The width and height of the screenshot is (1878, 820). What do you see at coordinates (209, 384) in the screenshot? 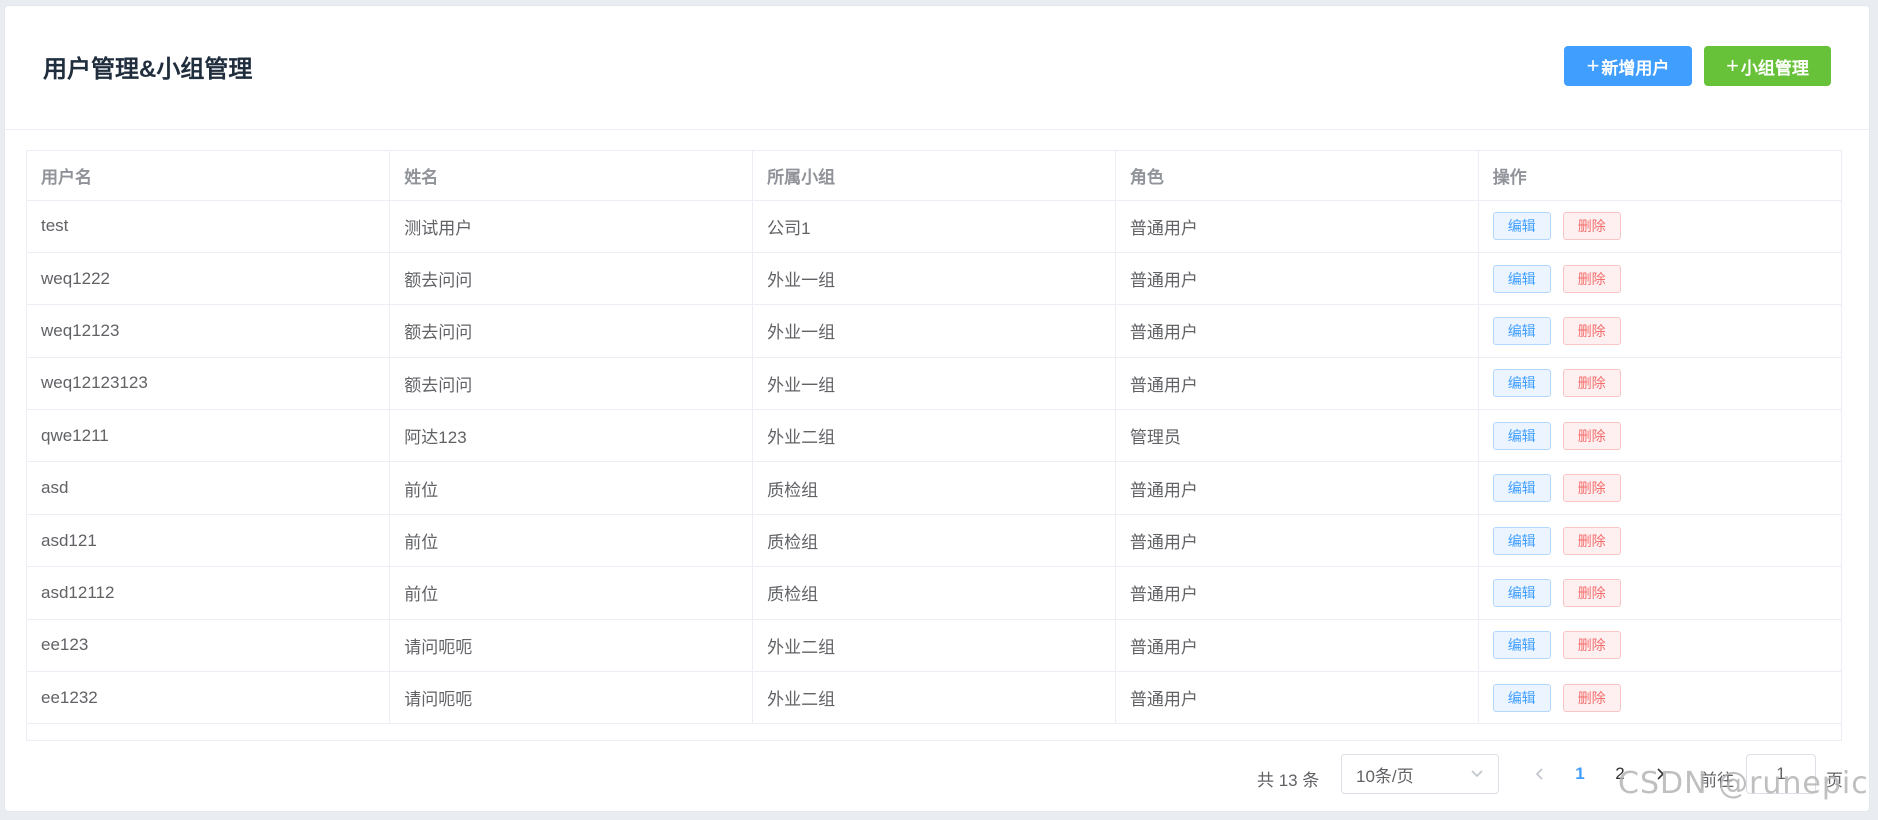
I see `cell-username: weq12123123` at bounding box center [209, 384].